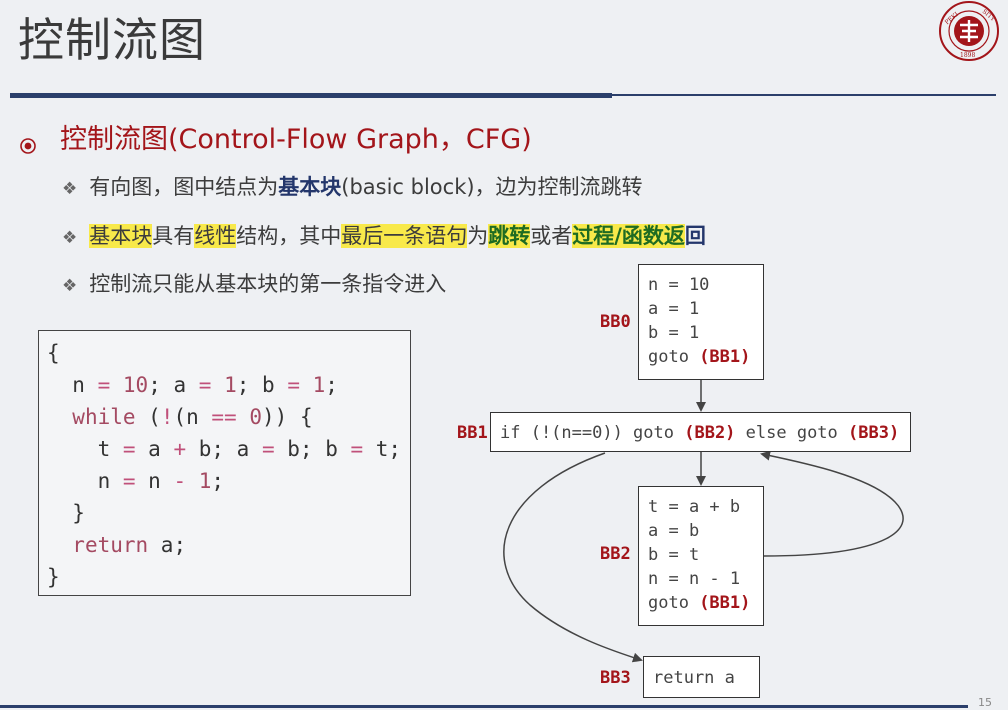 This screenshot has width=1008, height=710. Describe the element at coordinates (701, 677) in the screenshot. I see `cfg-block-bb3: return a` at that location.